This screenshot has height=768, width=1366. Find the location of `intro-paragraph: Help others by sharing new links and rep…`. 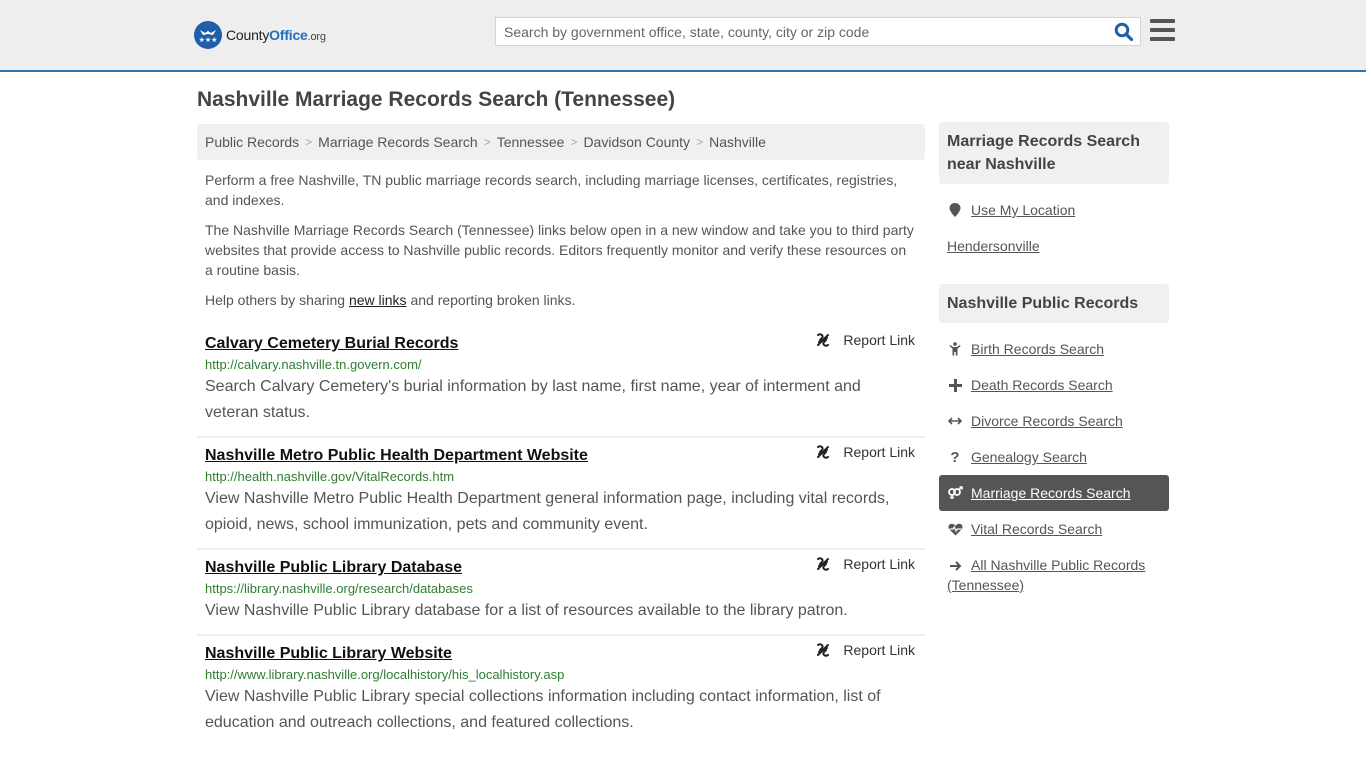

intro-paragraph: Help others by sharing new links and rep… is located at coordinates (390, 300).